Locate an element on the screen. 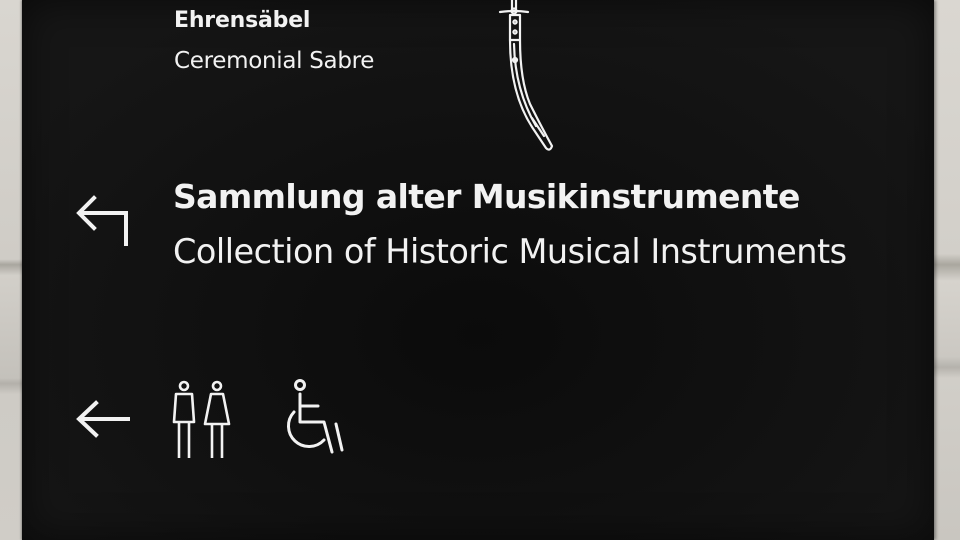 The image size is (960, 540). sabre-label-english: Ceremonial Sabre is located at coordinates (274, 61).